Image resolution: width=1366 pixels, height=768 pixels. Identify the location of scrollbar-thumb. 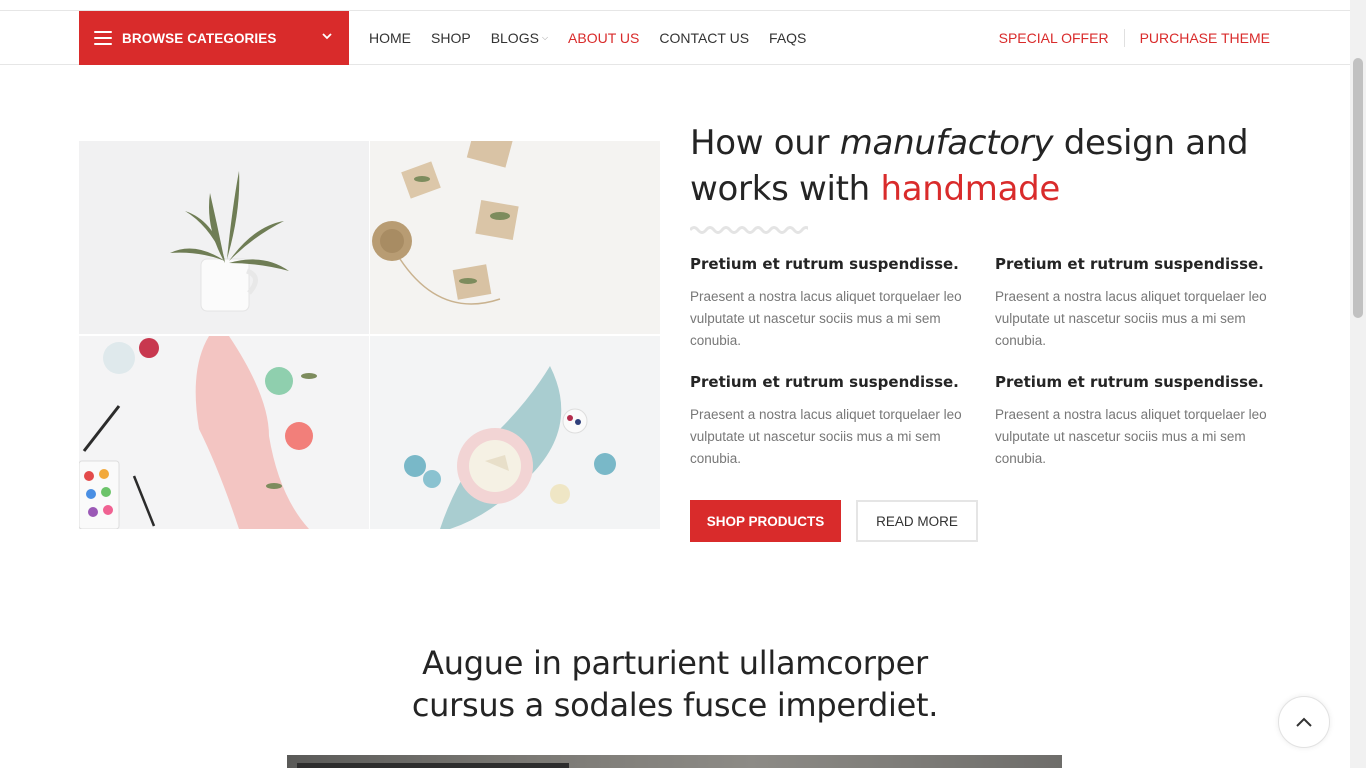
(1358, 188).